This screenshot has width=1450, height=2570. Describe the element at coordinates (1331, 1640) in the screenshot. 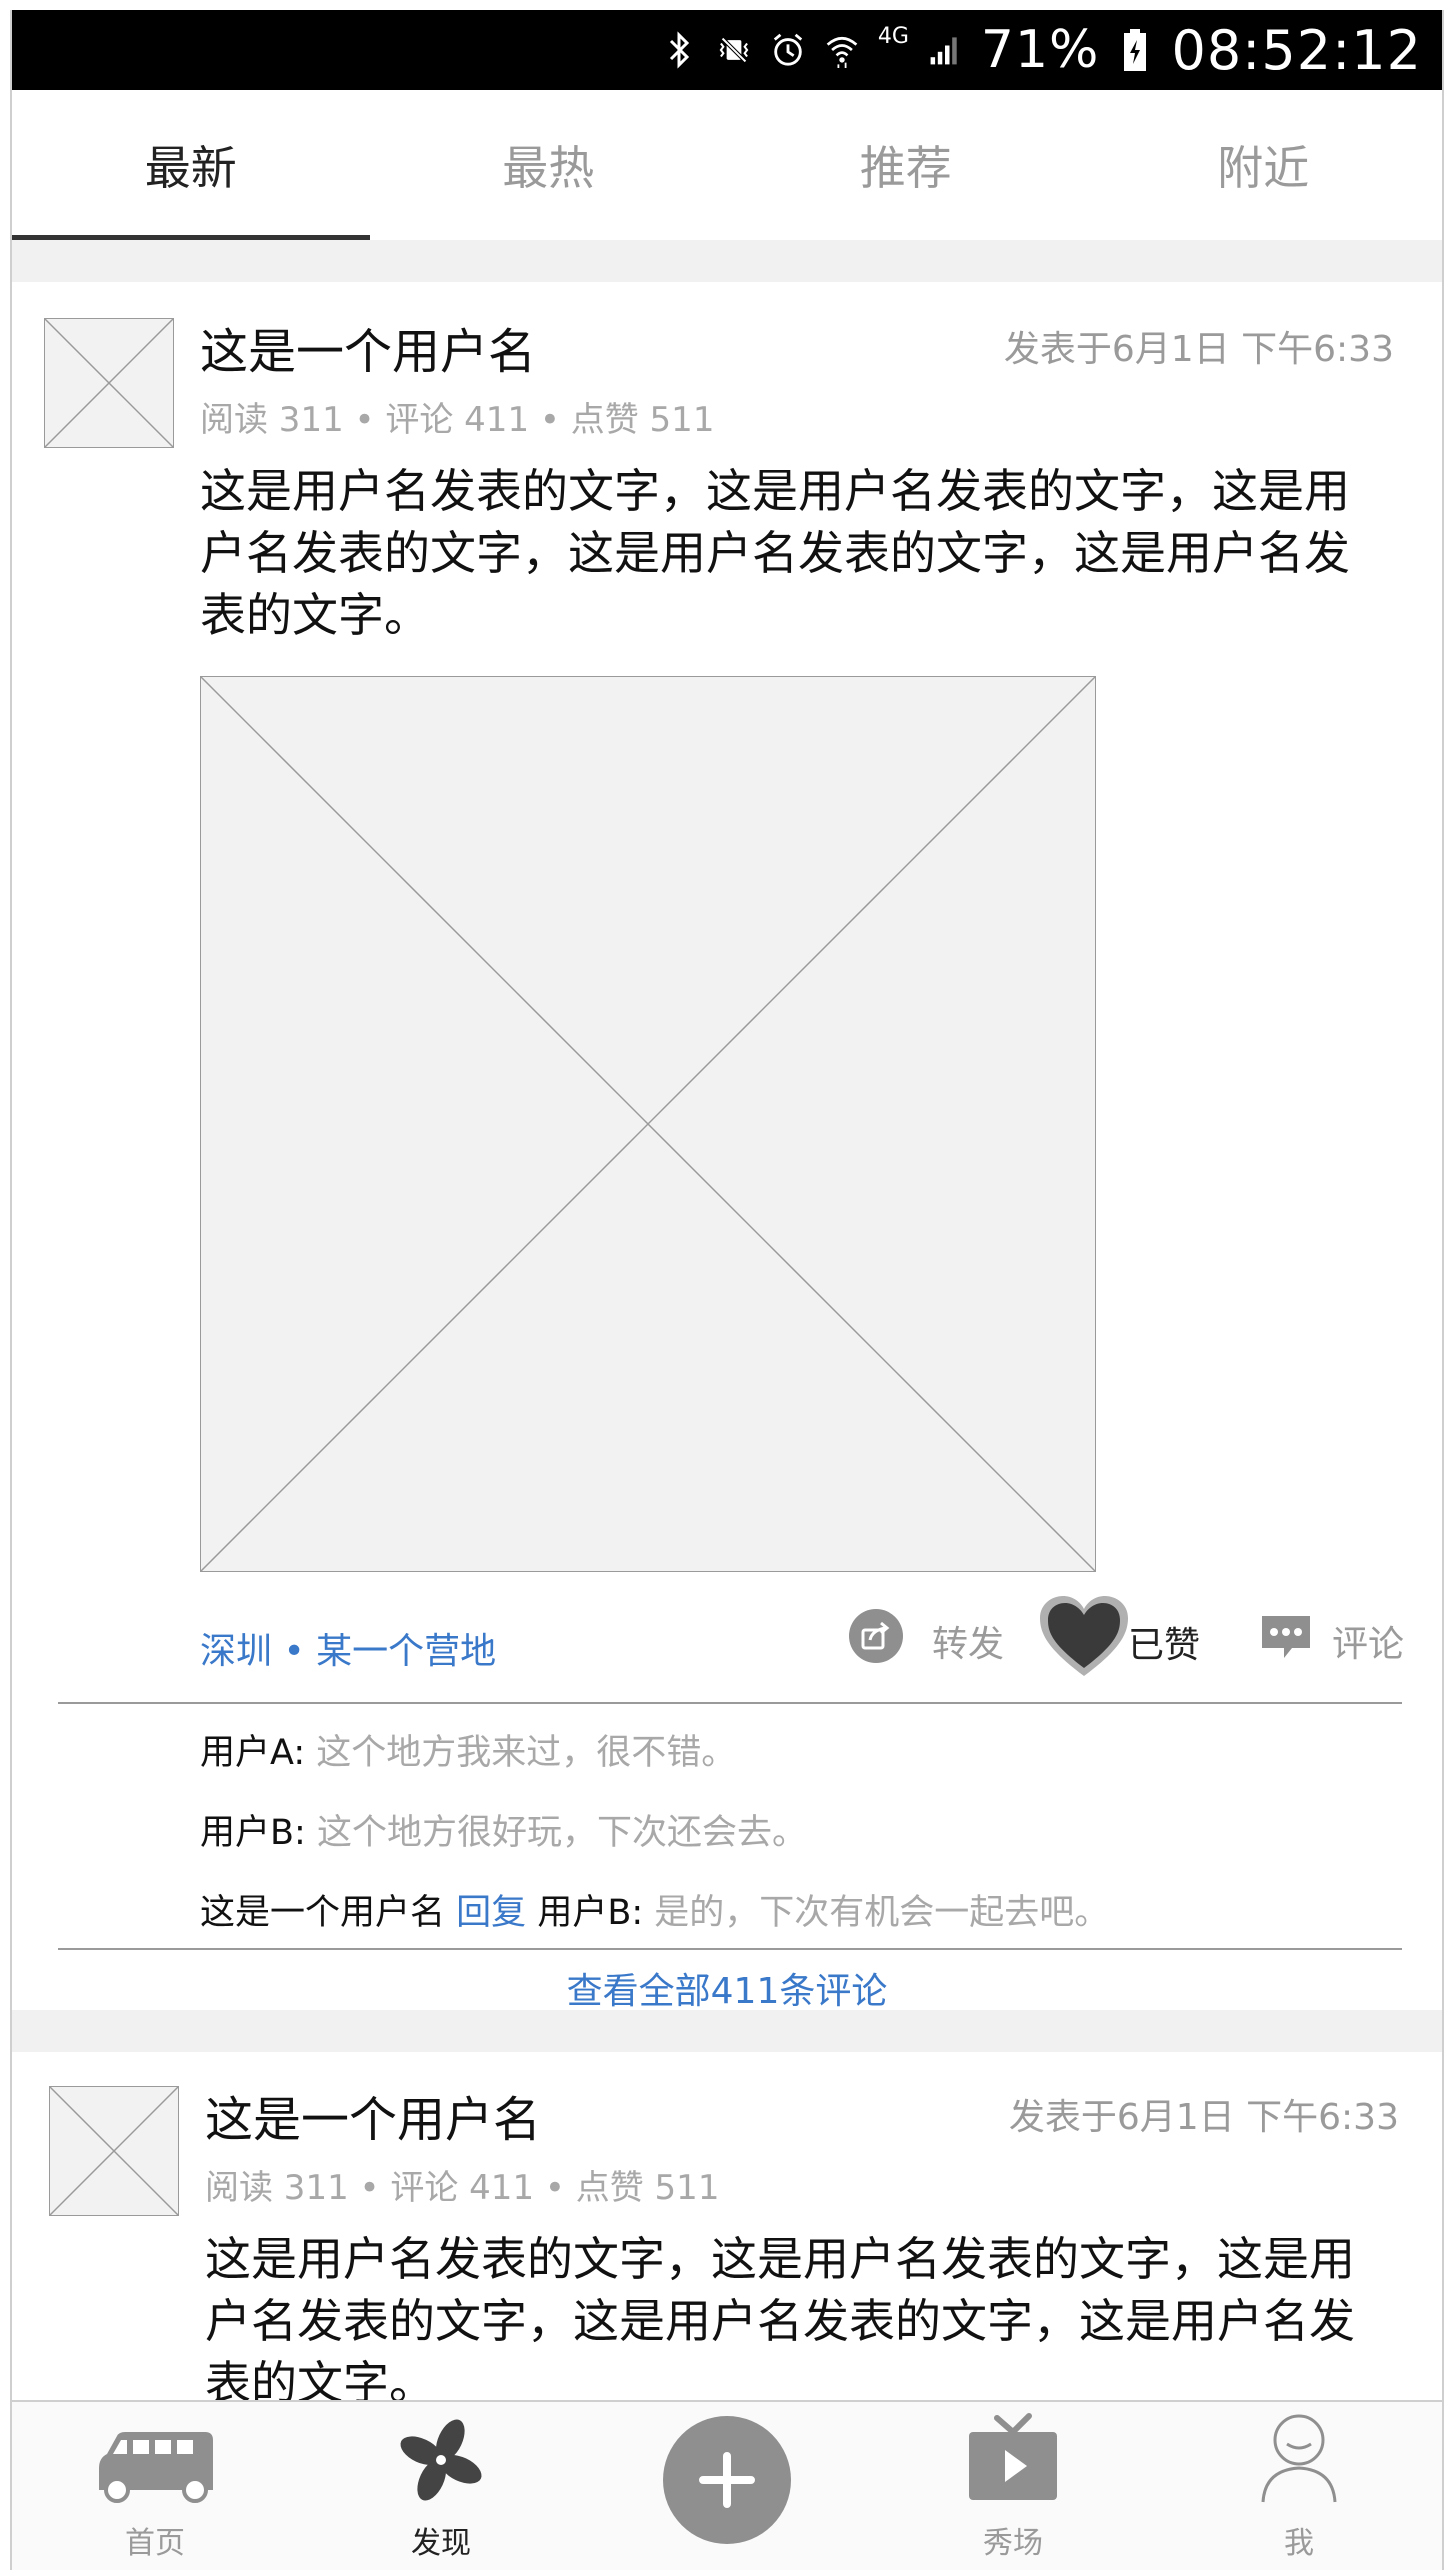

I see `comment-button: 评论` at that location.